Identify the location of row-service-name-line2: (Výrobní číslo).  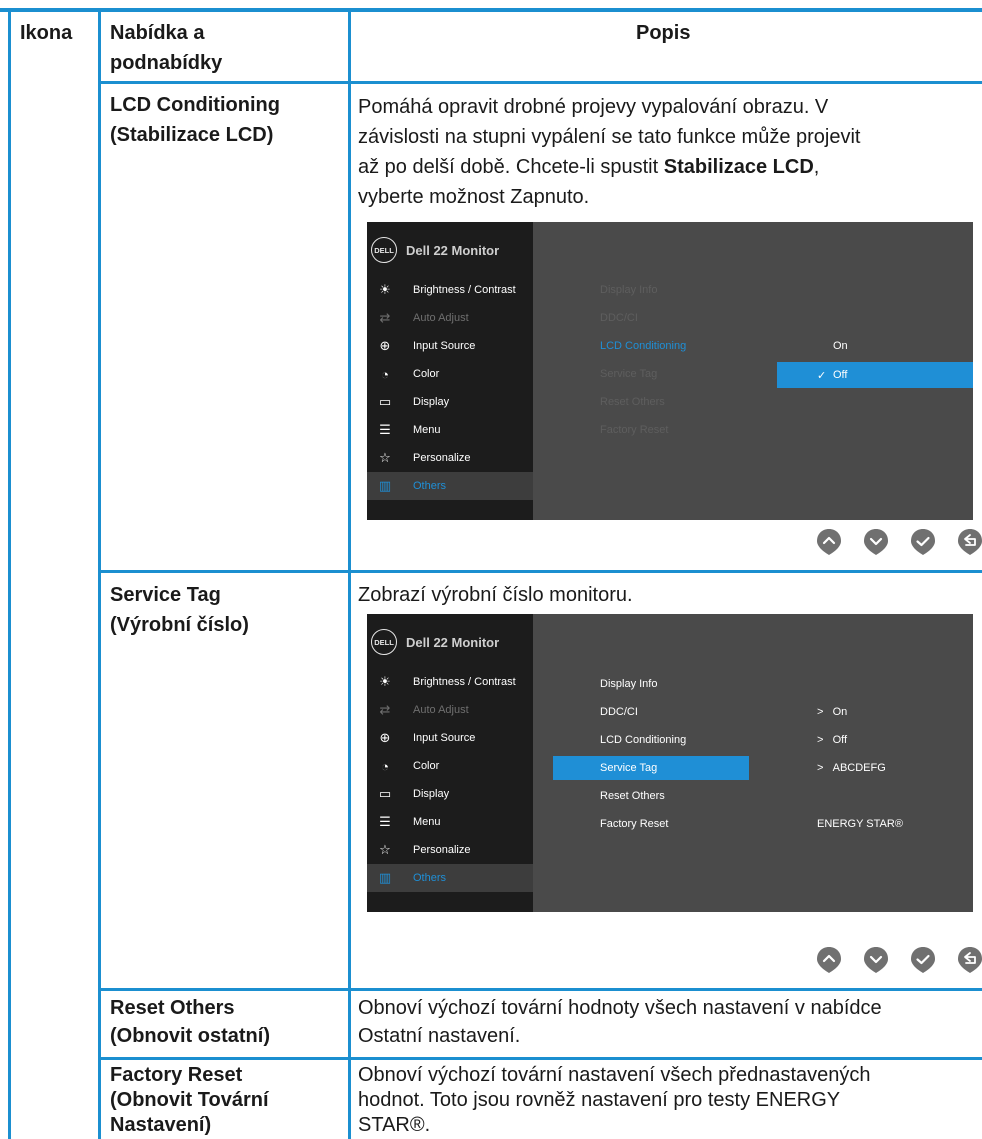
(179, 625).